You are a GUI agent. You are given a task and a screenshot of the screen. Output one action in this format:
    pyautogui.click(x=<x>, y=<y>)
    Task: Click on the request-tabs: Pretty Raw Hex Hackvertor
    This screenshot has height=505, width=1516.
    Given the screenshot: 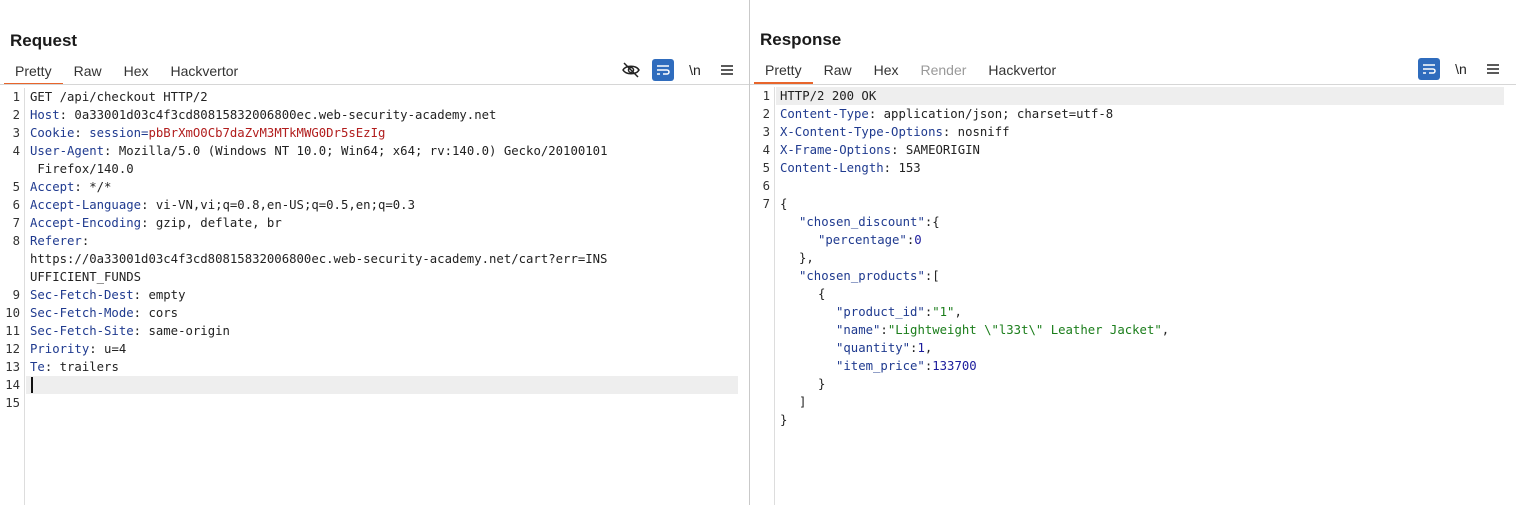 What is the action you would take?
    pyautogui.click(x=127, y=71)
    